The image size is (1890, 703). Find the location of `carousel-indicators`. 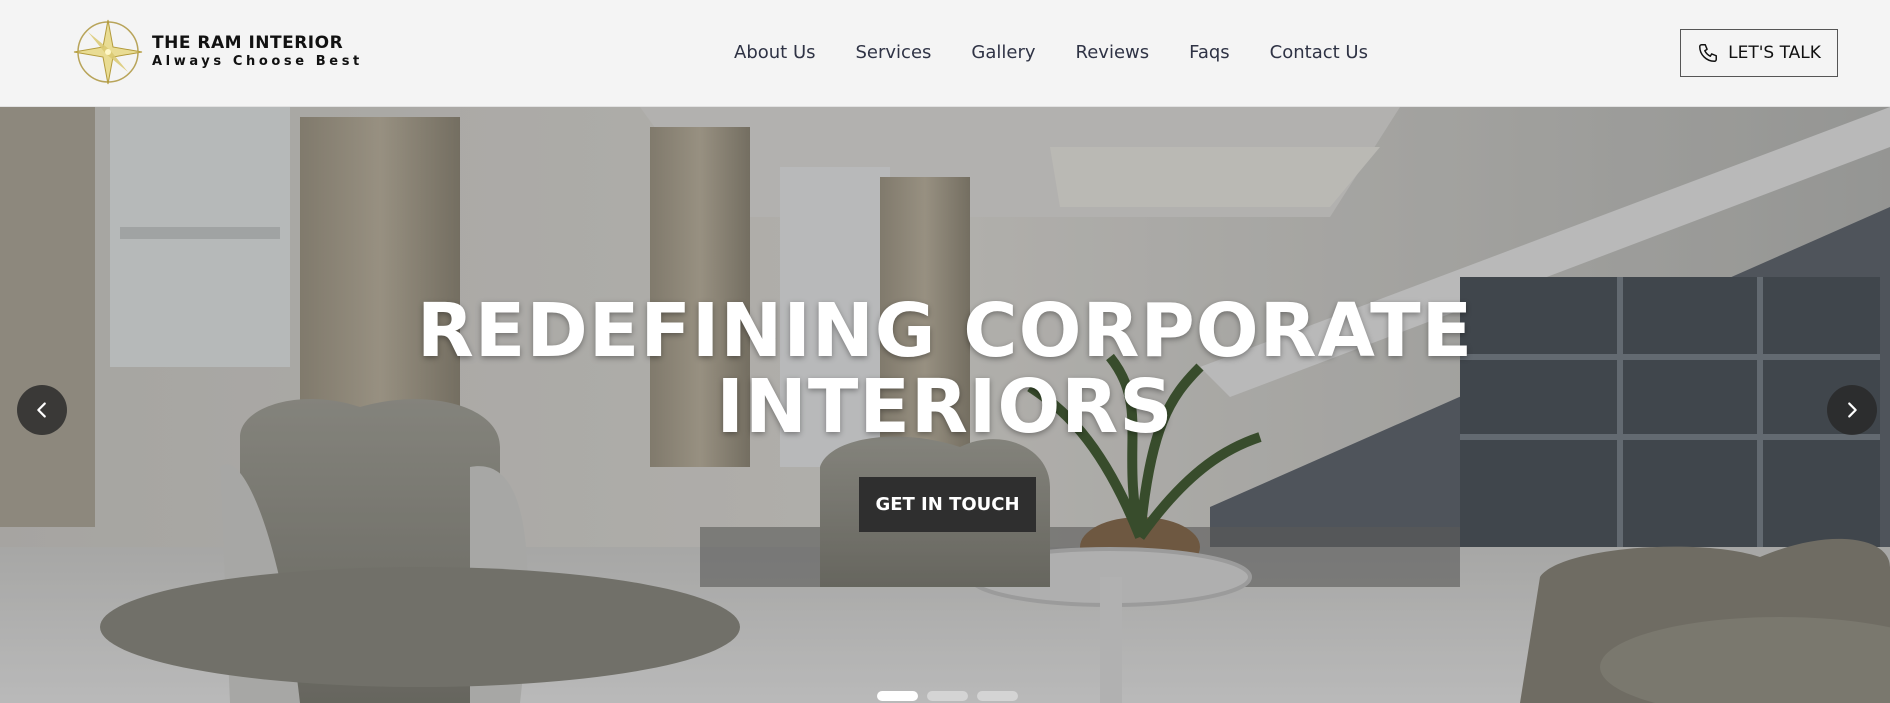

carousel-indicators is located at coordinates (952, 696).